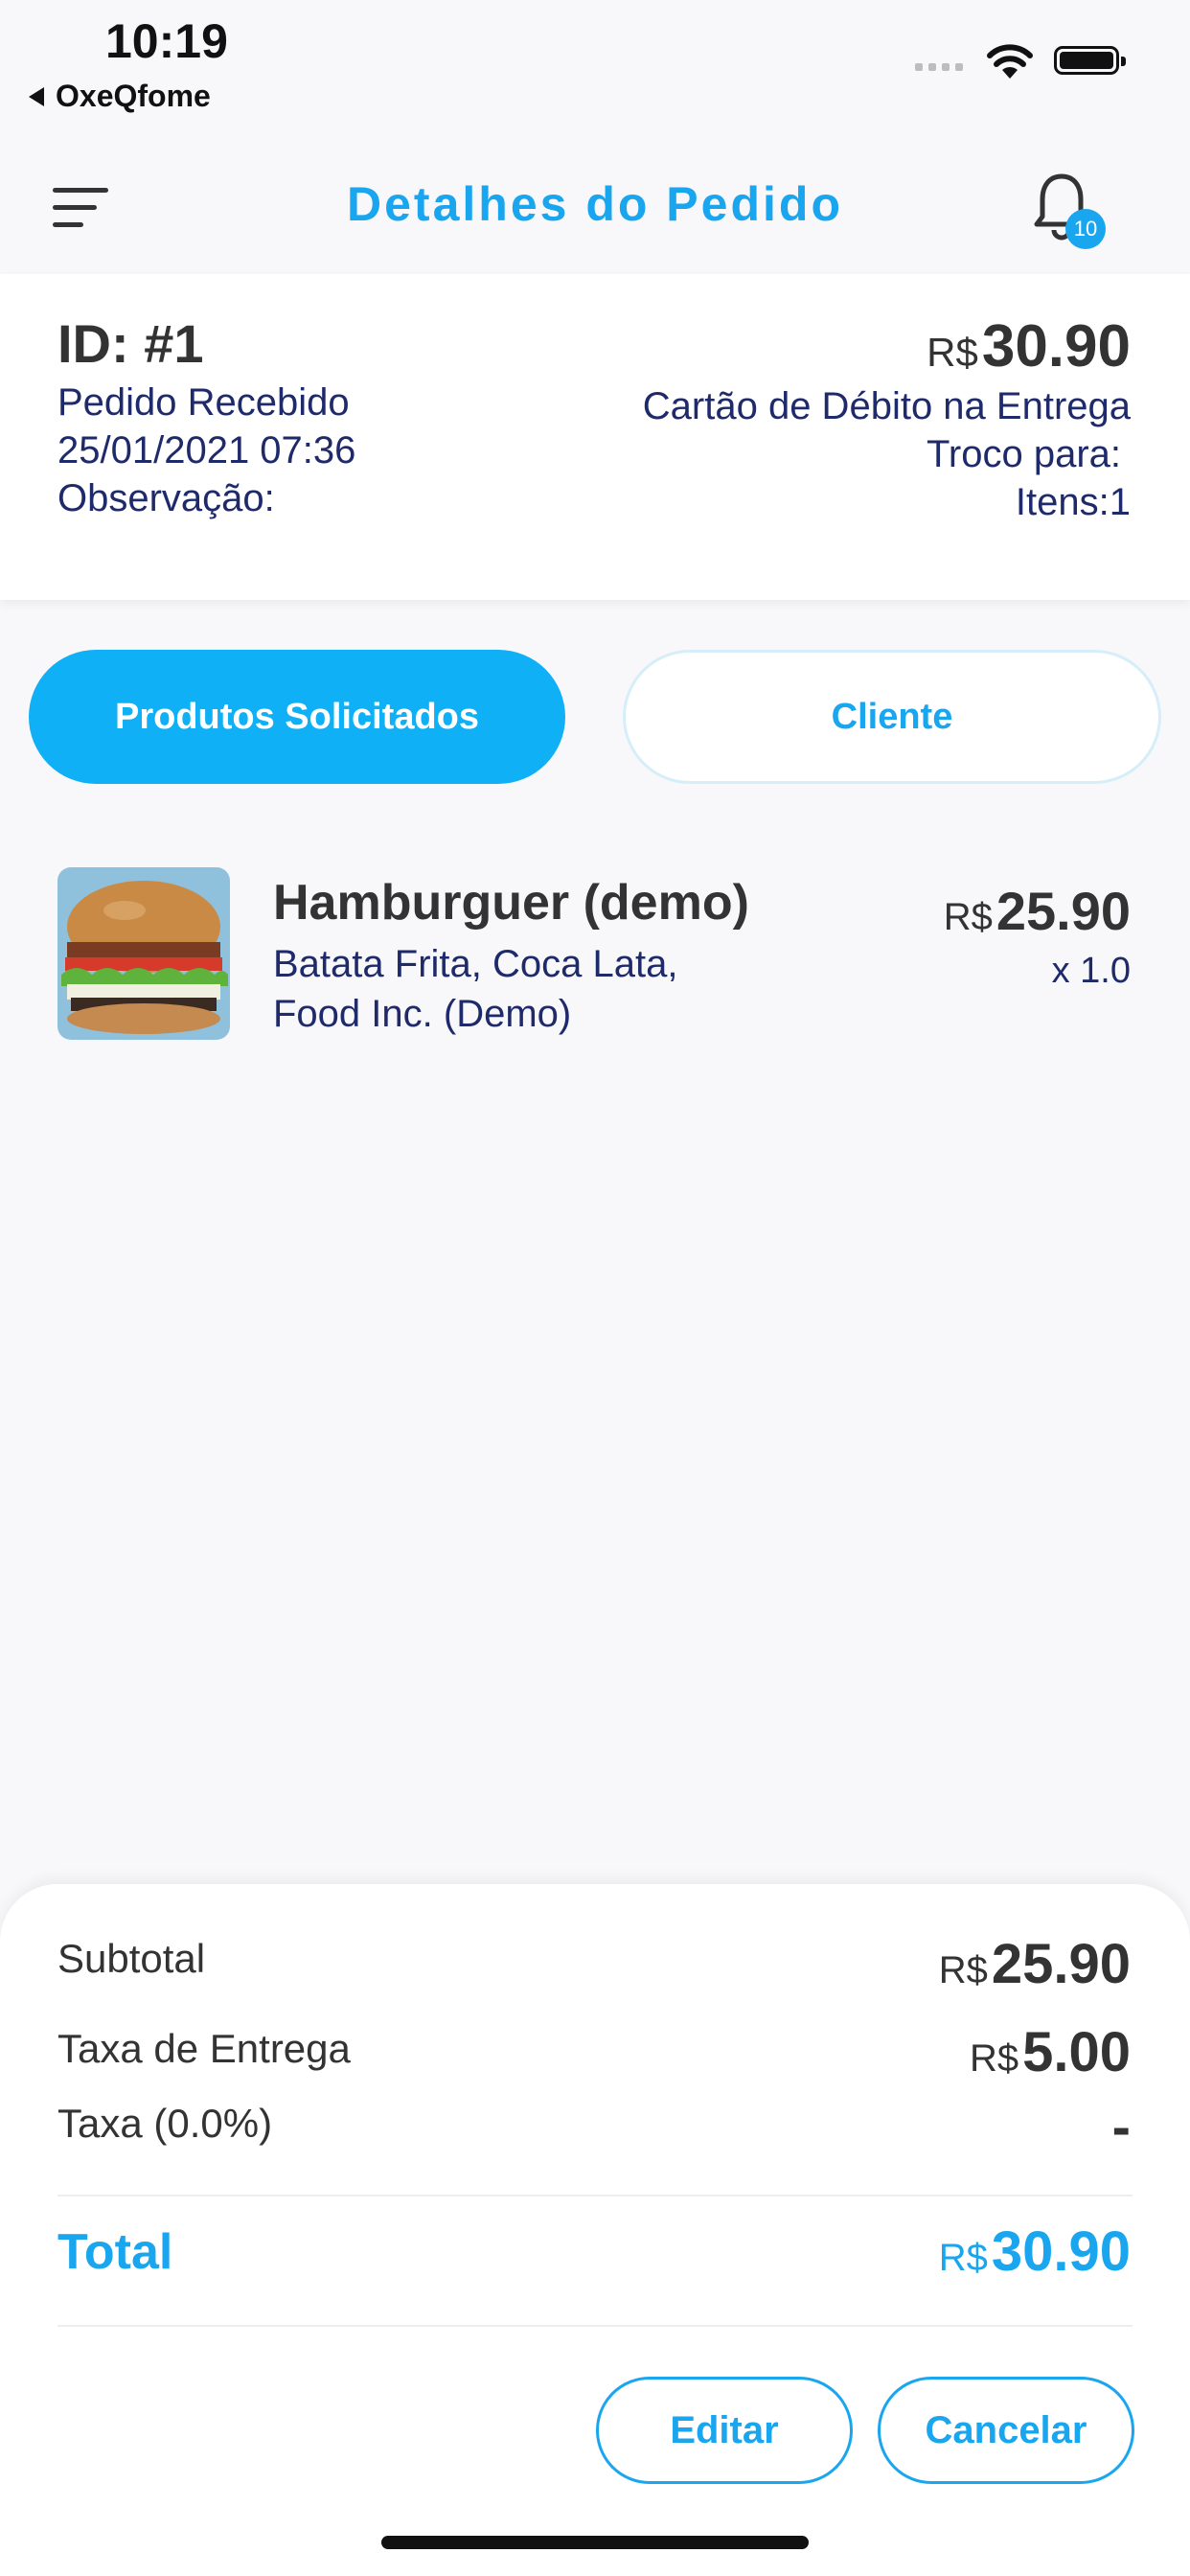 The width and height of the screenshot is (1190, 2576). Describe the element at coordinates (204, 2048) in the screenshot. I see `delivery-fee-label: Taxa de Entrega` at that location.